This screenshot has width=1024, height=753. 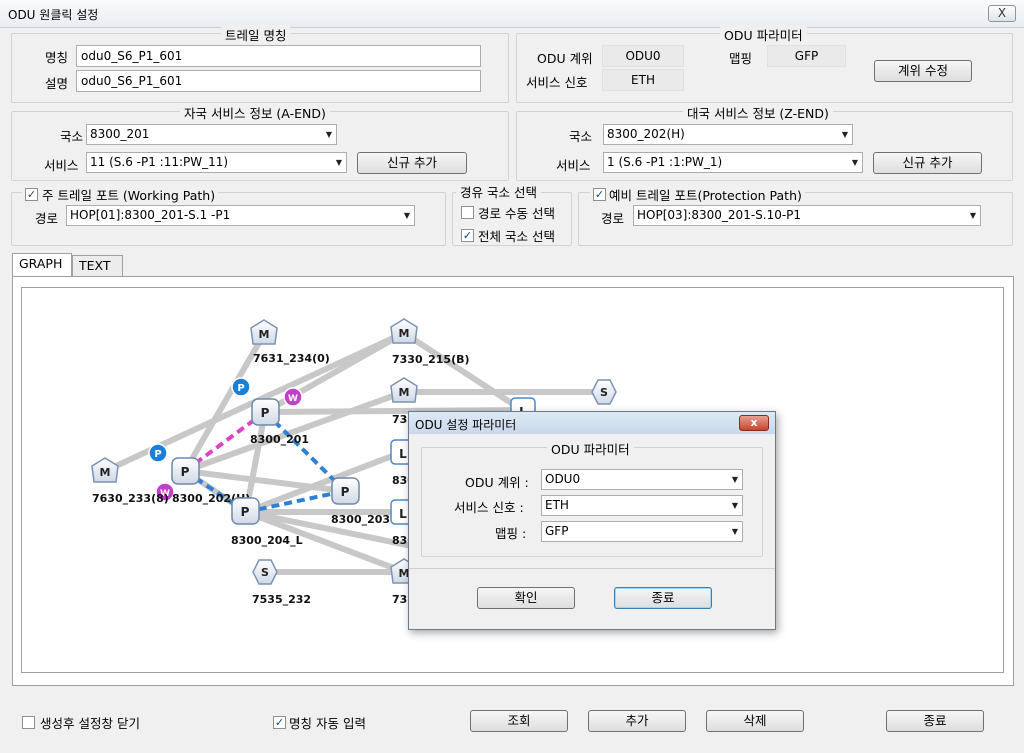 What do you see at coordinates (281, 599) in the screenshot?
I see `node-label: 7535_232` at bounding box center [281, 599].